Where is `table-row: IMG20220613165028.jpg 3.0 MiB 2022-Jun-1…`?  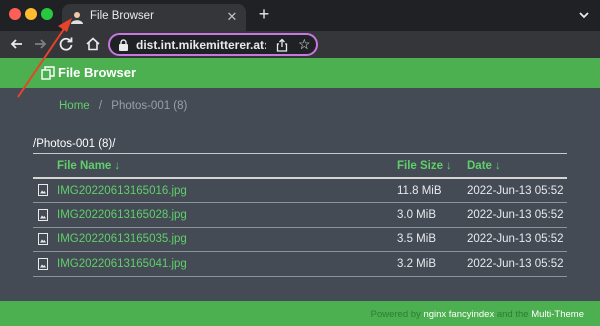
table-row: IMG20220613165028.jpg 3.0 MiB 2022-Jun-1… is located at coordinates (300, 215).